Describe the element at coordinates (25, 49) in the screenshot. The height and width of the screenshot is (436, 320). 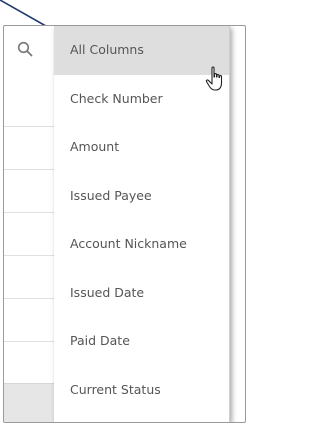
I see `search-icon` at that location.